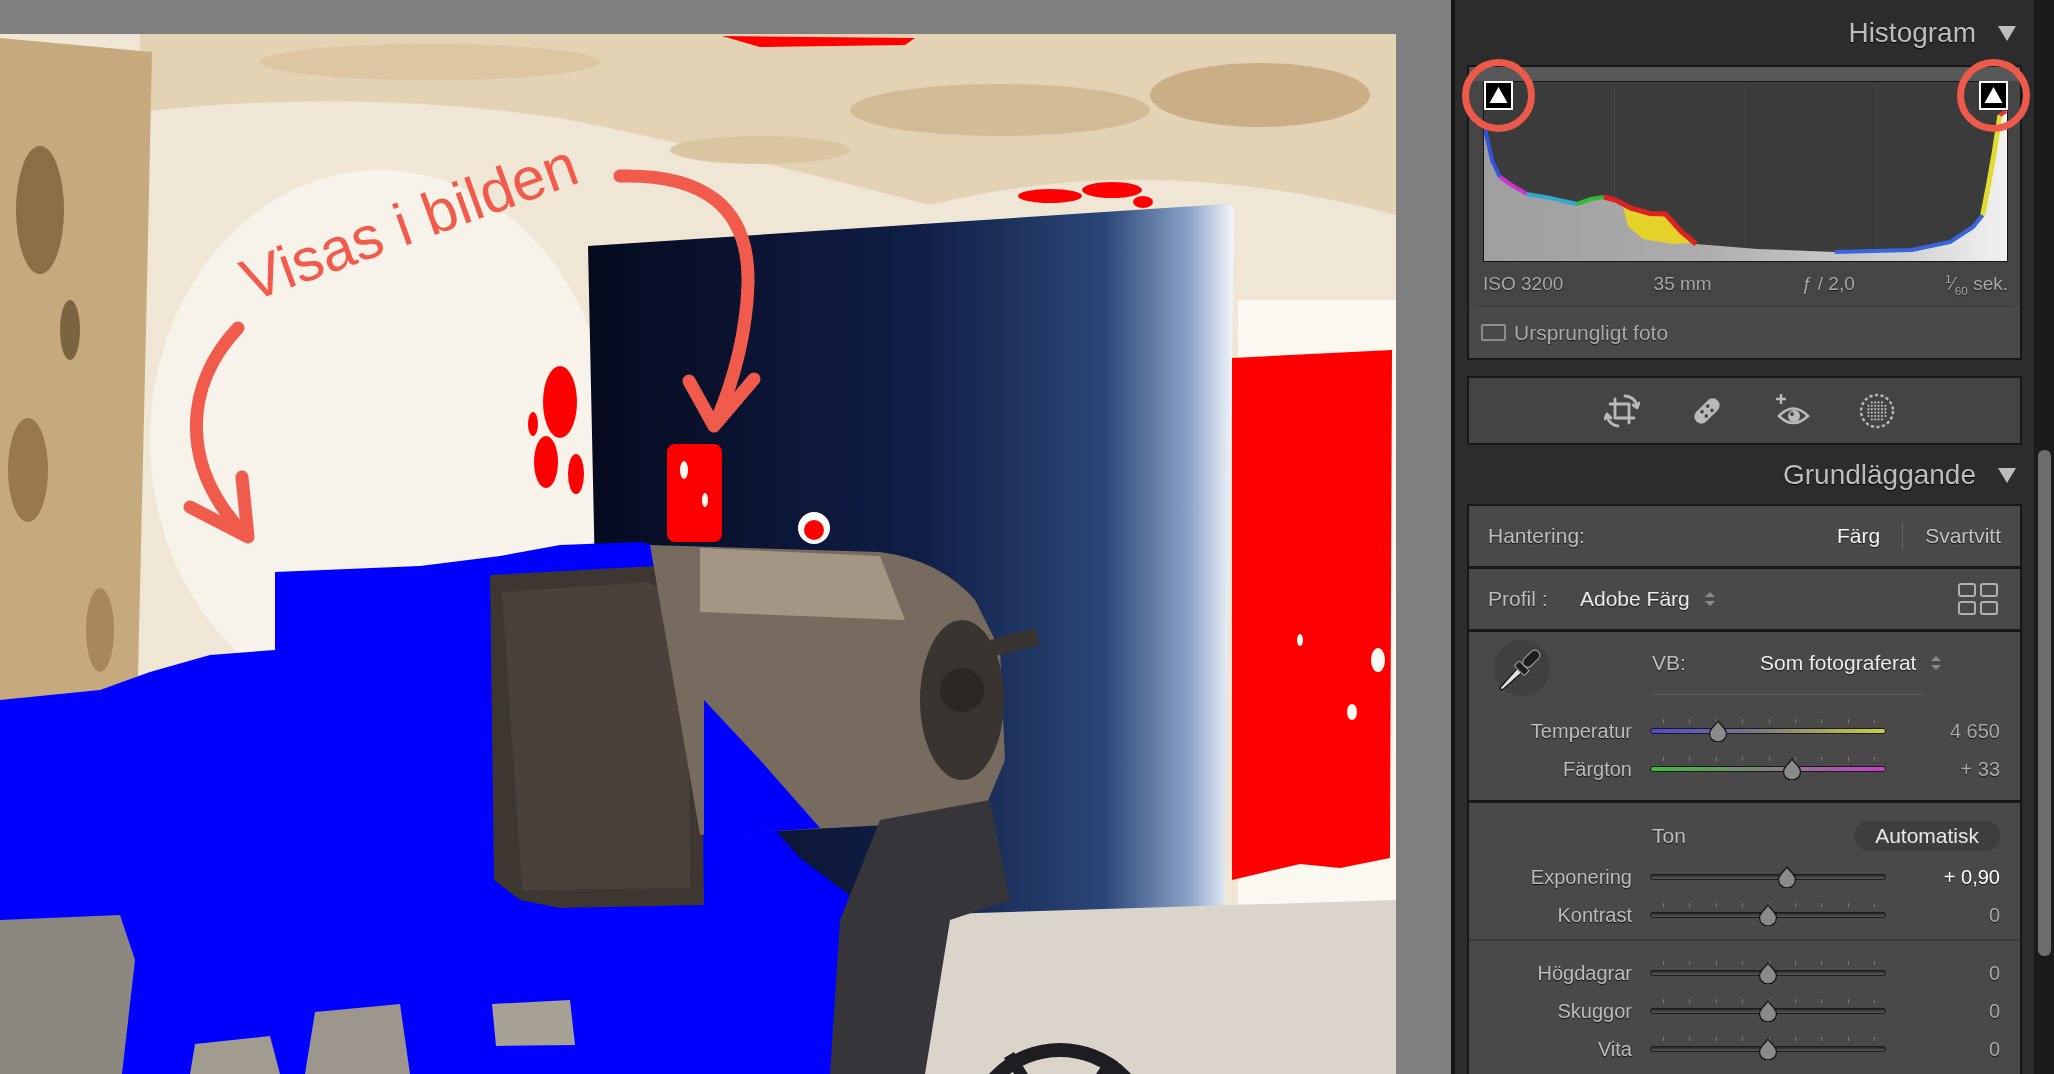 This screenshot has width=2054, height=1074. Describe the element at coordinates (1963, 536) in the screenshot. I see `treatment-option: Svartvitt` at that location.